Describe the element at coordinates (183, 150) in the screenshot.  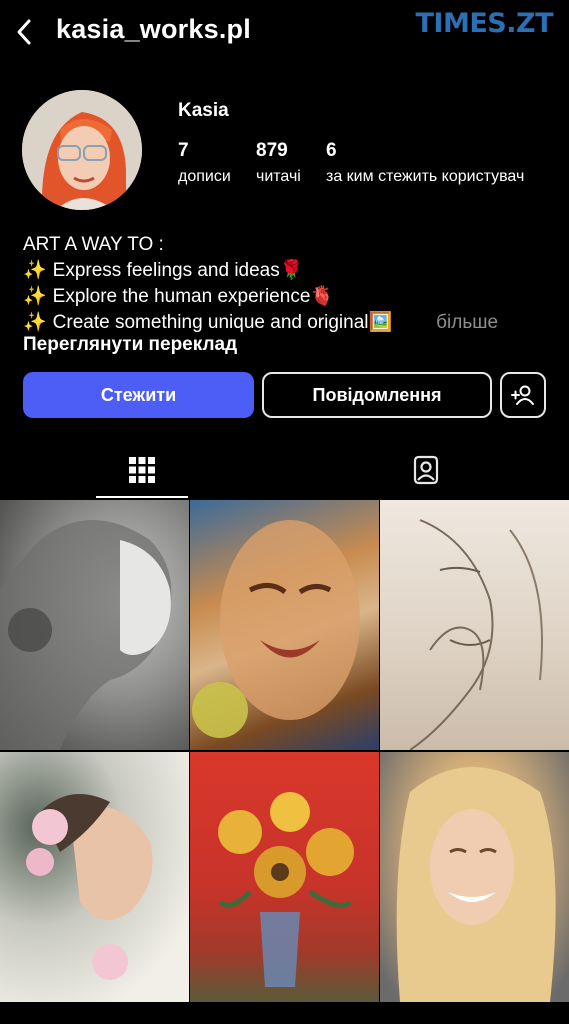
I see `posts-count: 7` at that location.